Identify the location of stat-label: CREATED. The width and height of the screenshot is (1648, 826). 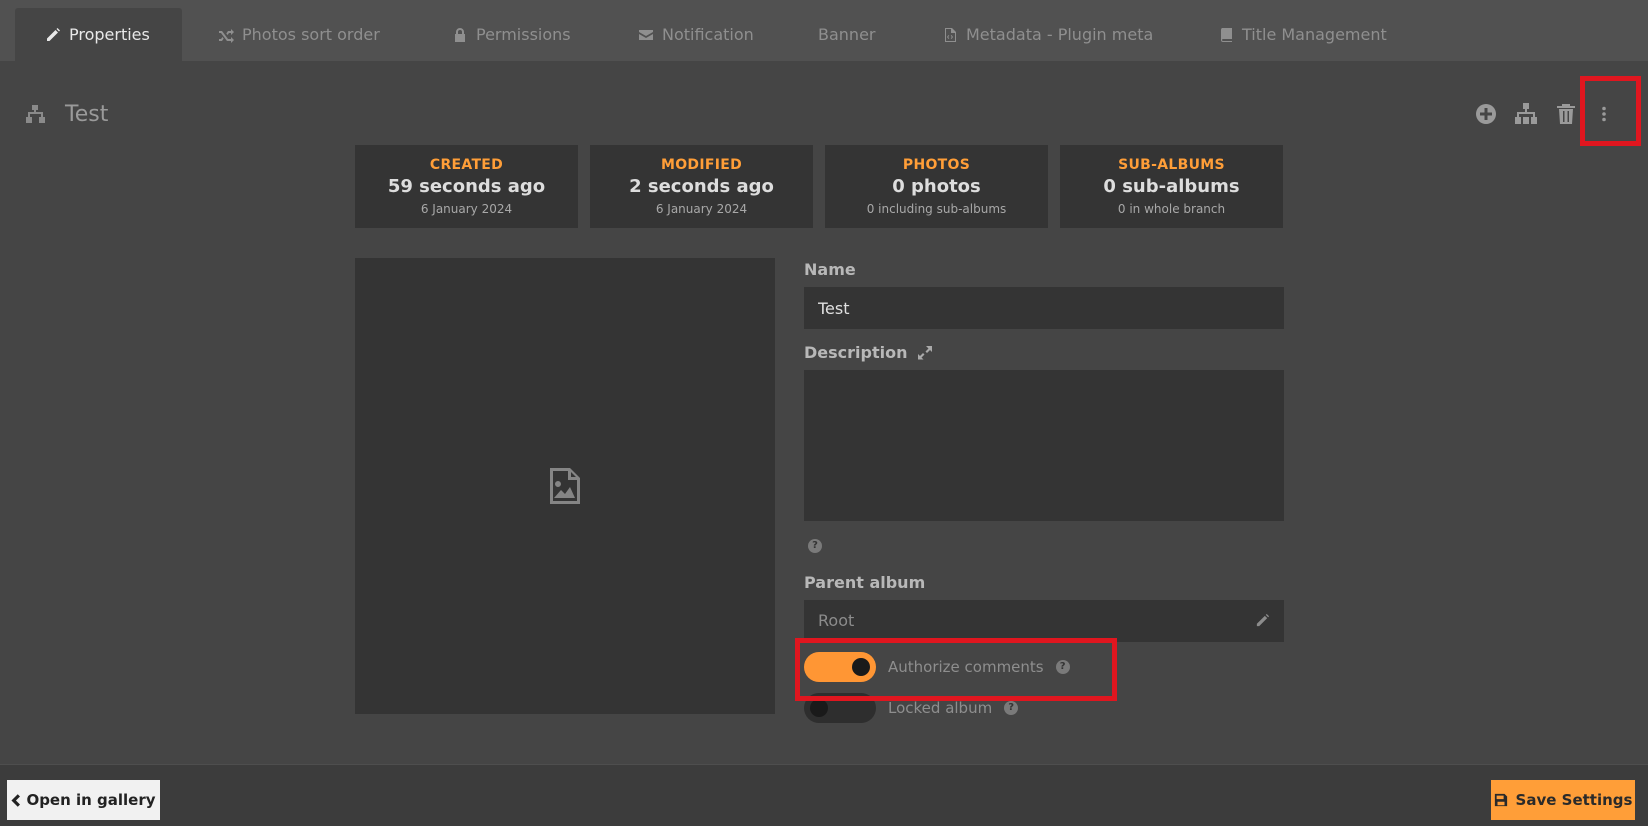
(466, 165).